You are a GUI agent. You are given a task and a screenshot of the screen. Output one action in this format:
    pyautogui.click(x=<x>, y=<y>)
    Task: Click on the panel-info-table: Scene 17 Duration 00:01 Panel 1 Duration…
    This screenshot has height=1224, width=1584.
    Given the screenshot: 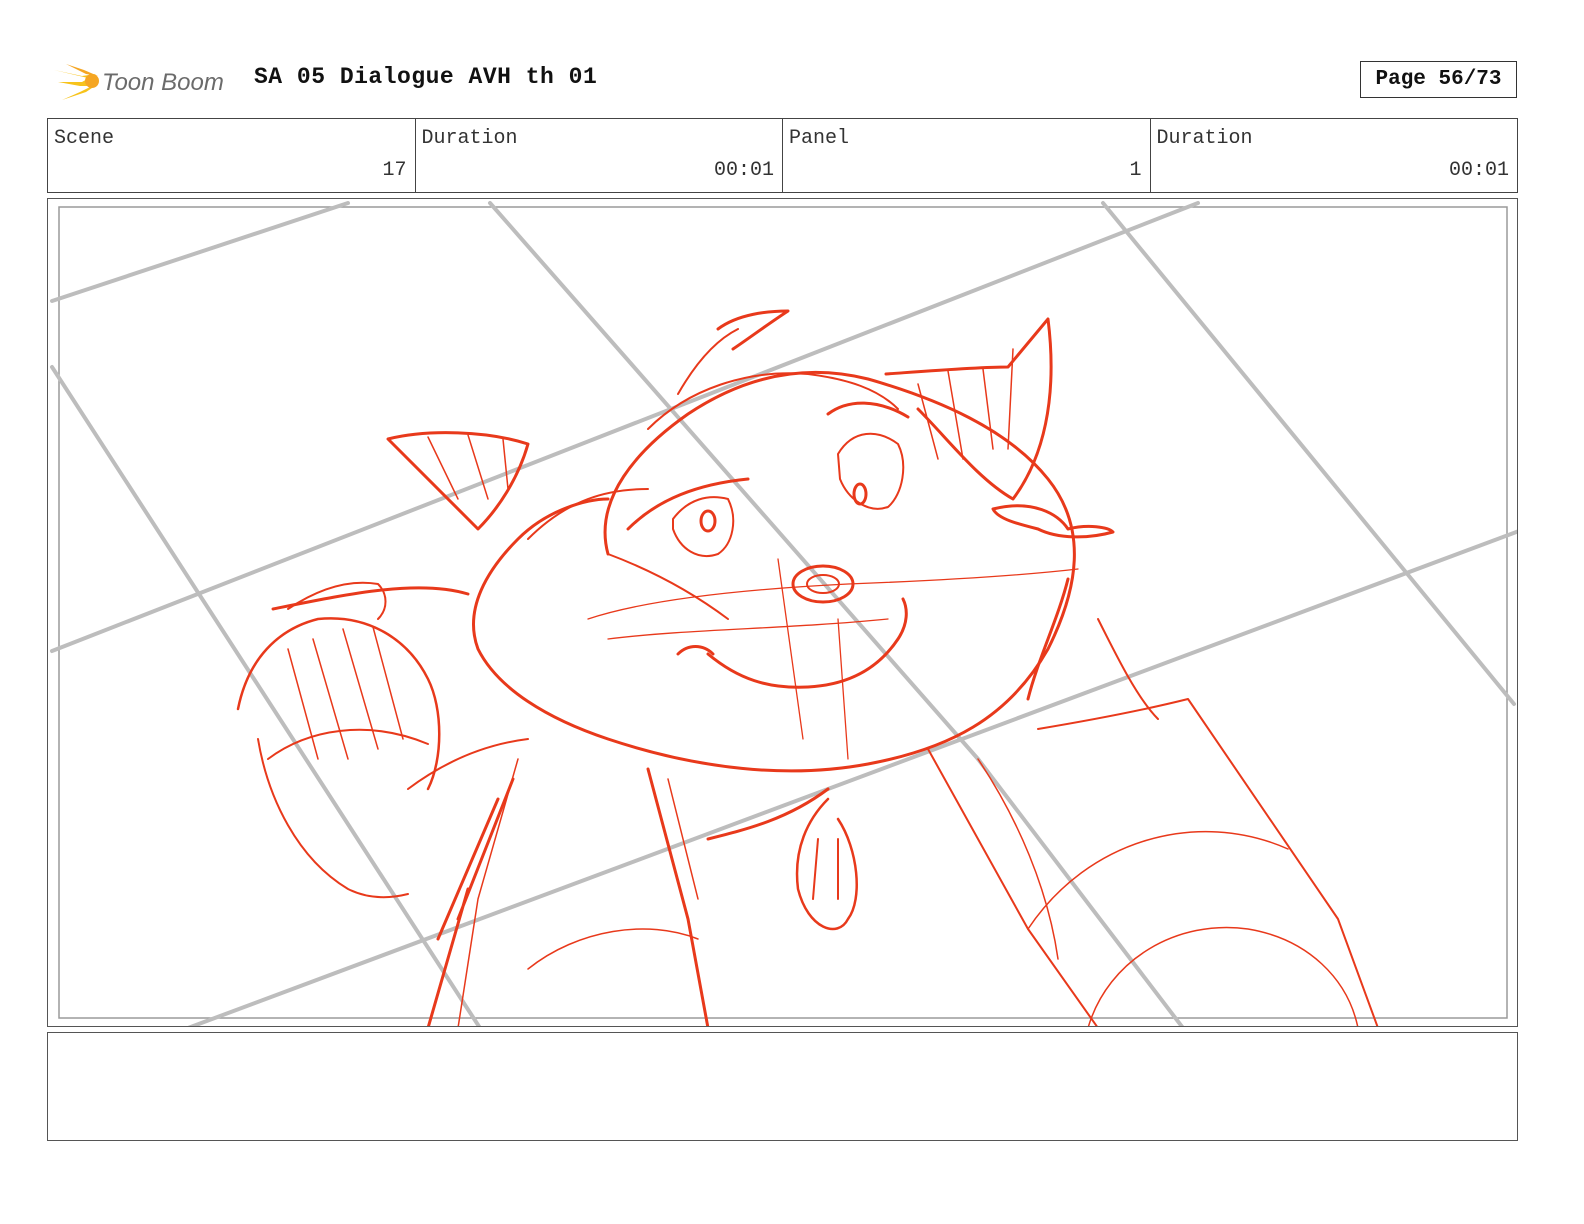 What is the action you would take?
    pyautogui.click(x=782, y=155)
    